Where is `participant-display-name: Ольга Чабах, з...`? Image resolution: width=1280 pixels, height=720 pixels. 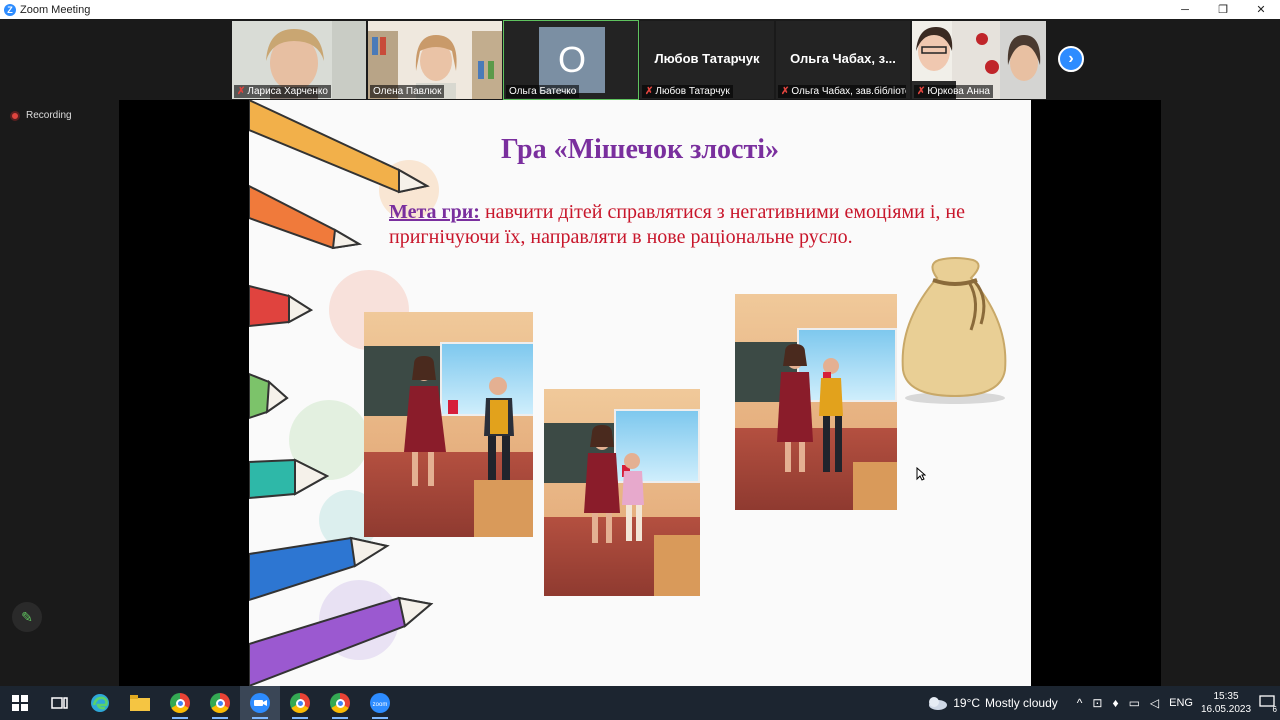 participant-display-name: Ольга Чабах, з... is located at coordinates (843, 58).